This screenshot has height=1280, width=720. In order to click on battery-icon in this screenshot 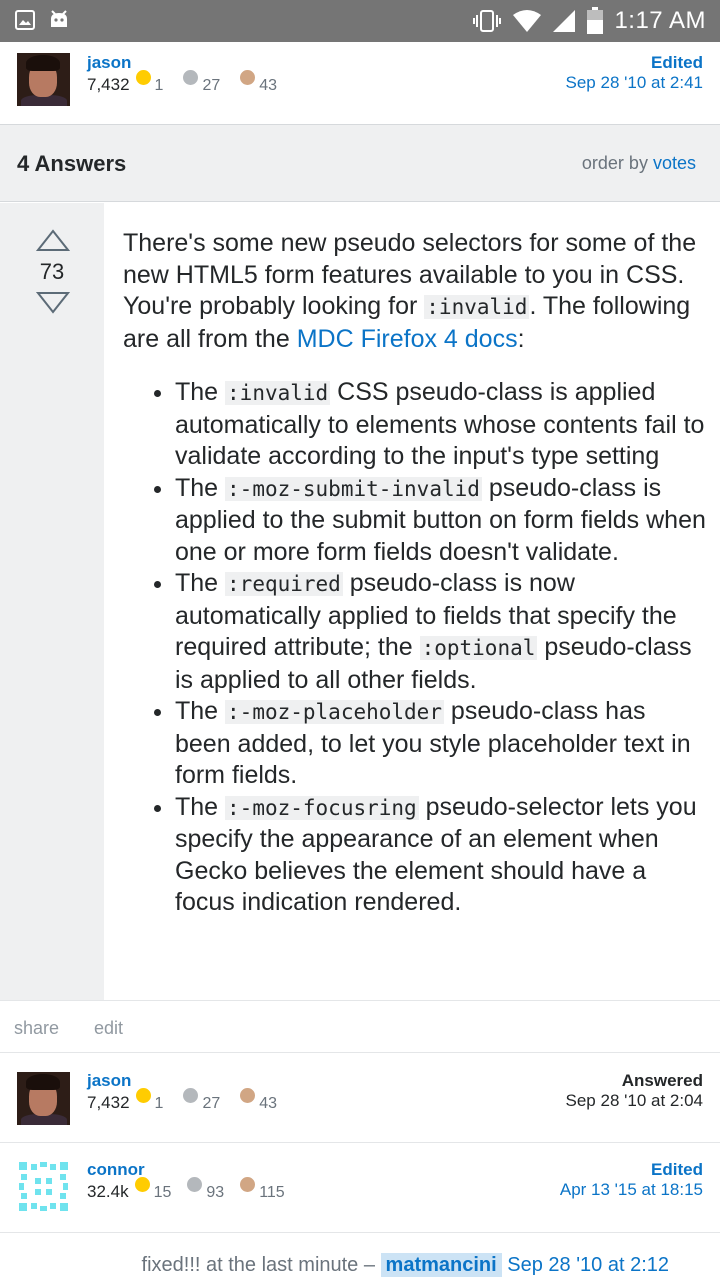, I will do `click(595, 20)`.